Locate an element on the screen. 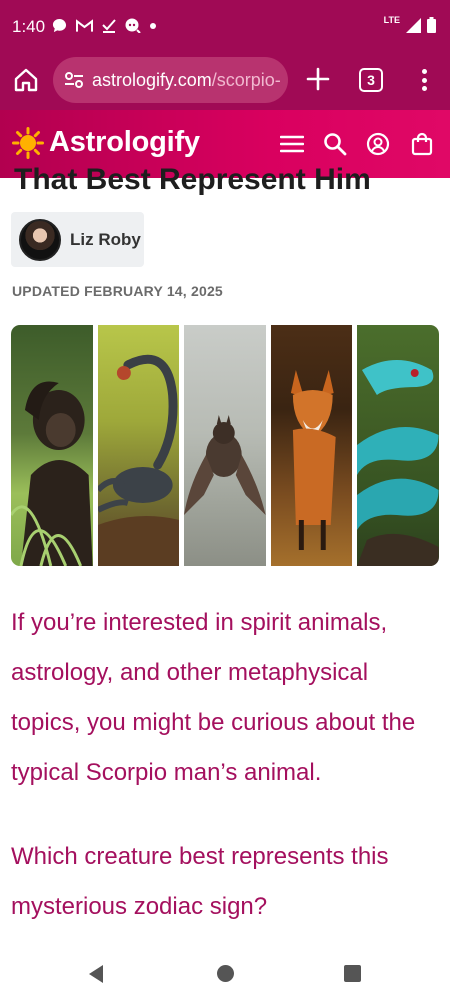 The image size is (450, 1000). hamburger-icon is located at coordinates (292, 144).